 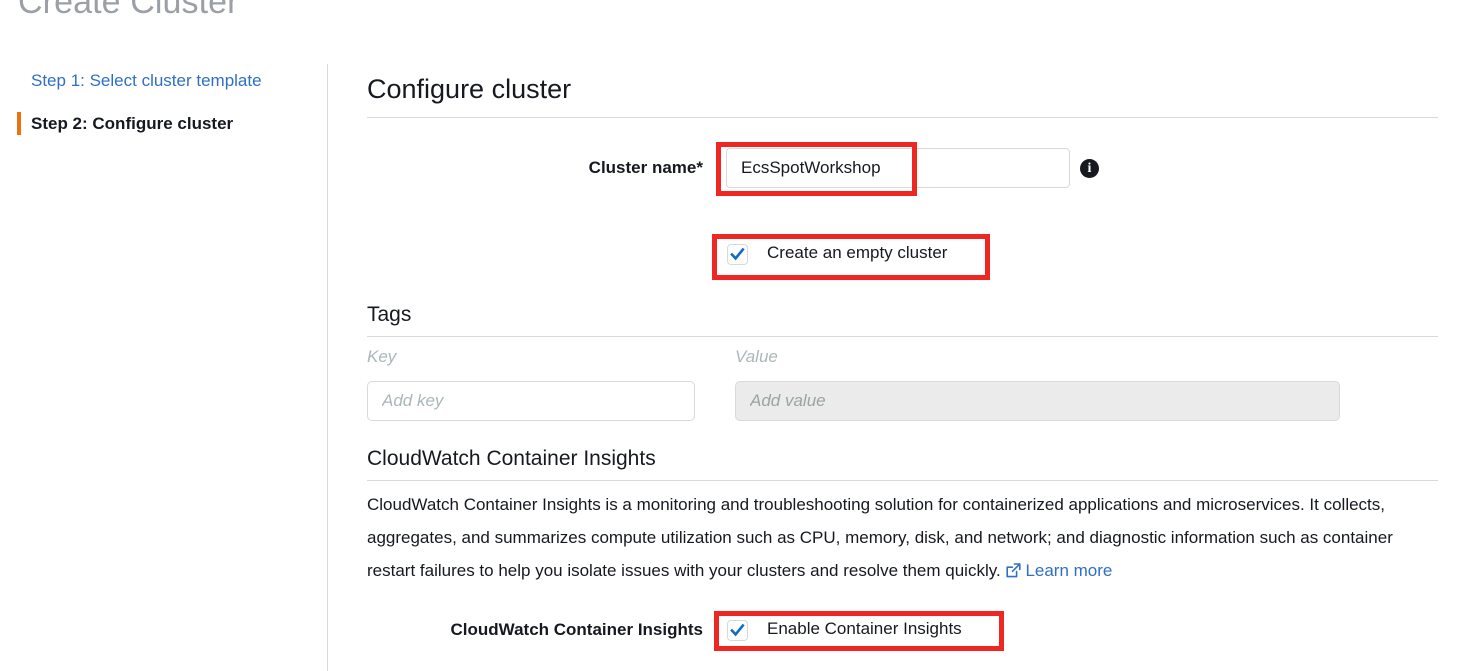 I want to click on tag-value-column-label: Value, so click(x=756, y=356).